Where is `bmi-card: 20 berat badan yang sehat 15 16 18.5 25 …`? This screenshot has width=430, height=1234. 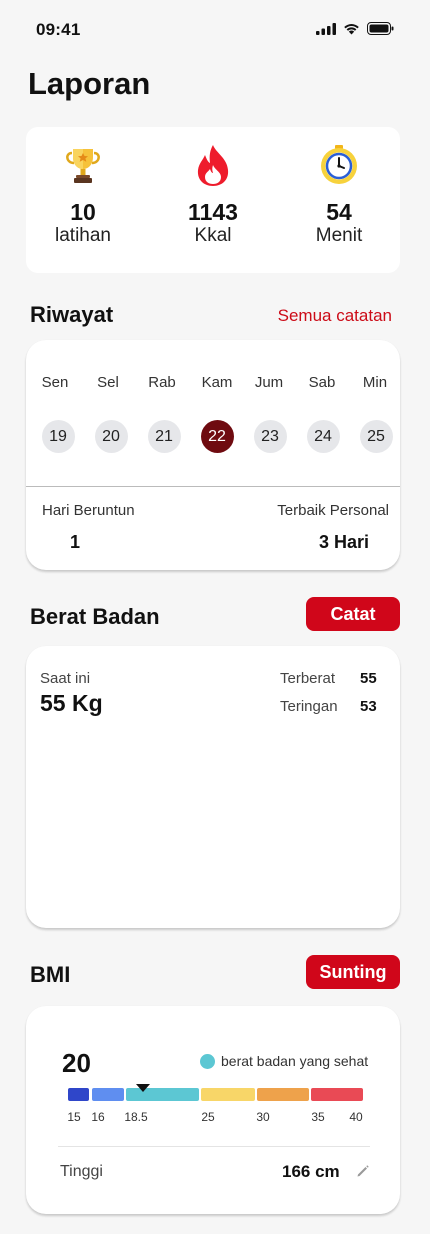 bmi-card: 20 berat badan yang sehat 15 16 18.5 25 … is located at coordinates (213, 1110).